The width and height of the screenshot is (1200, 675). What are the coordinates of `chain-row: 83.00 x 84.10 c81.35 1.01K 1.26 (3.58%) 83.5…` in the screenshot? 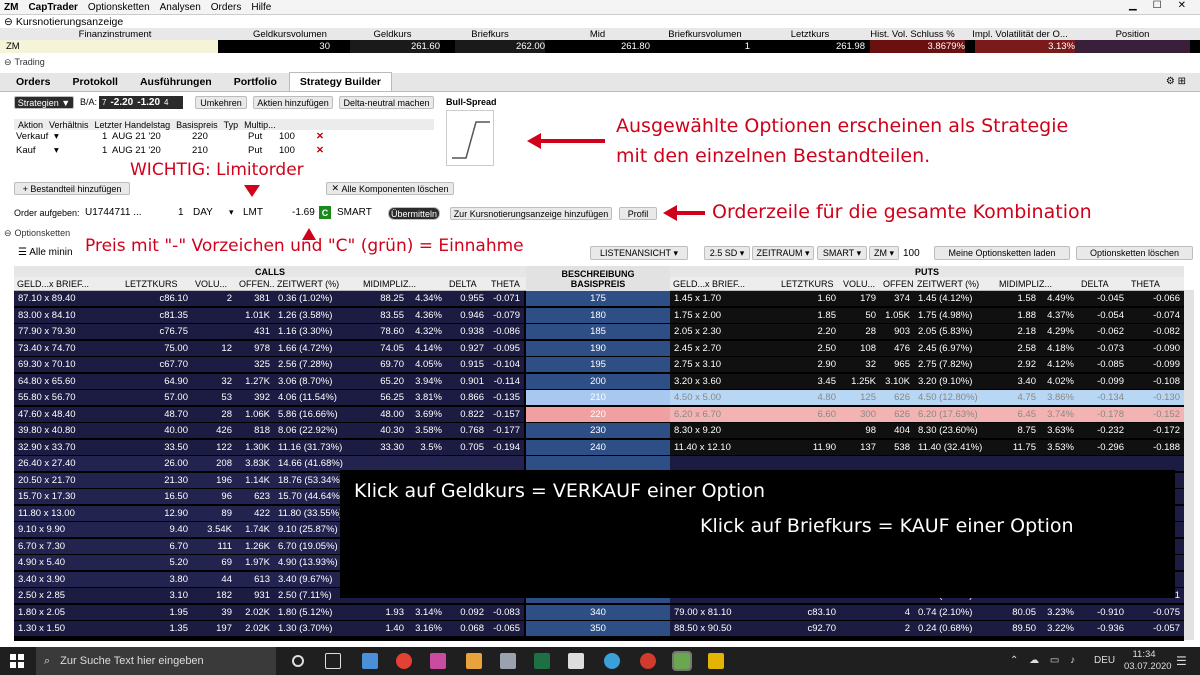 It's located at (599, 315).